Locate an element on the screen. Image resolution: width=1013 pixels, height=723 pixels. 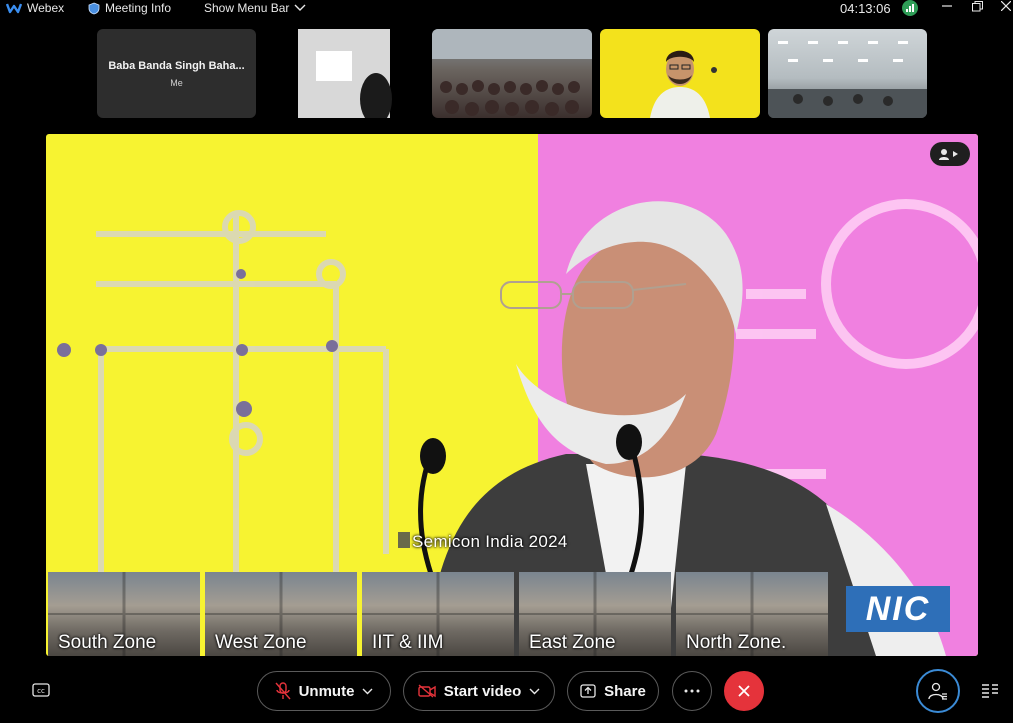
app-brand: Webex is located at coordinates (35, 8).